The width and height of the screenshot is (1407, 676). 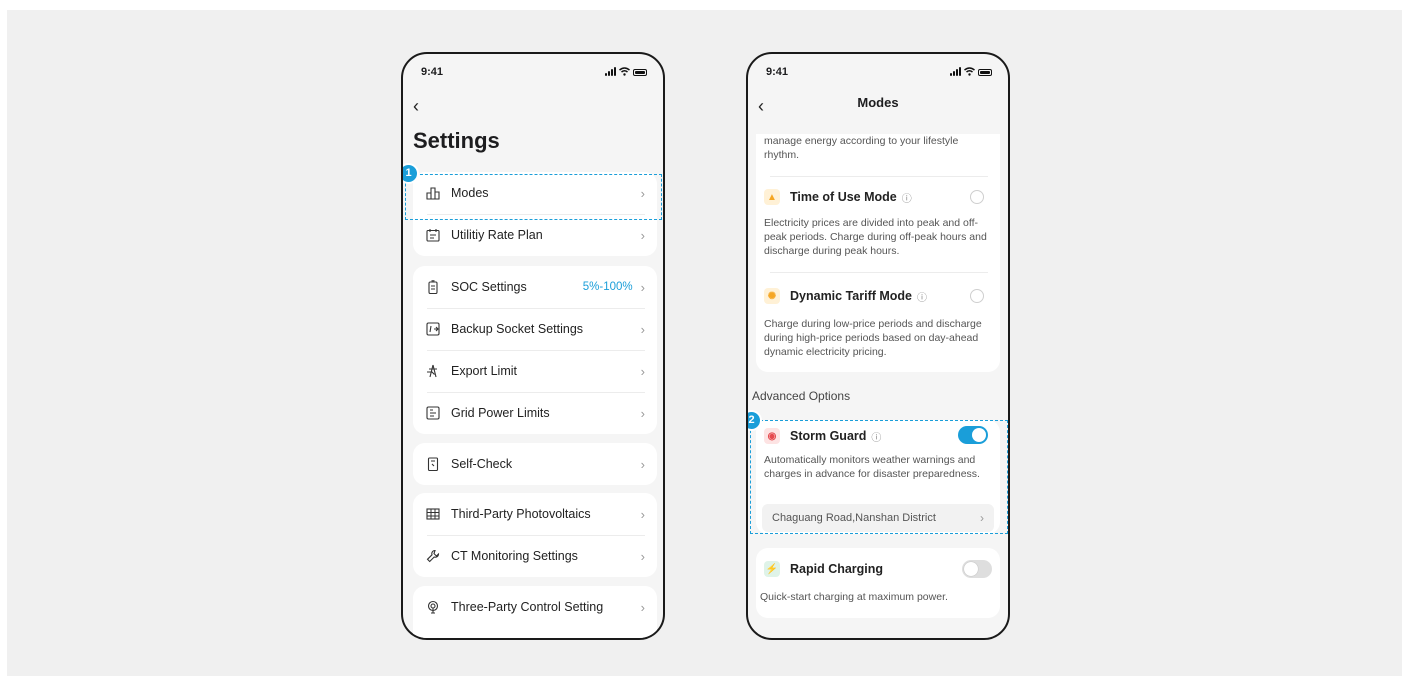 What do you see at coordinates (851, 296) in the screenshot?
I see `dynamic-tariff-label: Dynamic Tariff Mode` at bounding box center [851, 296].